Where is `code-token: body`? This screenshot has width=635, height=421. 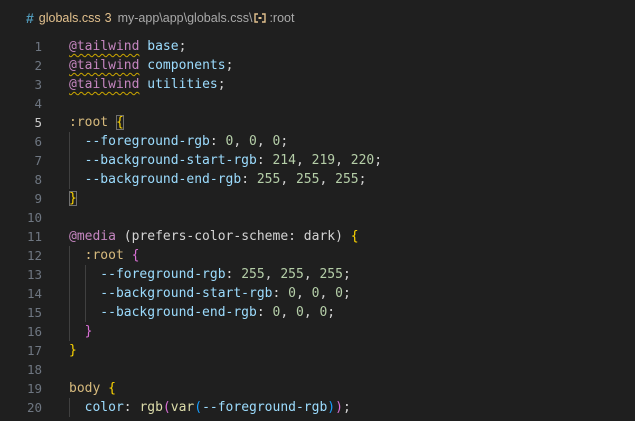
code-token: body is located at coordinates (85, 388).